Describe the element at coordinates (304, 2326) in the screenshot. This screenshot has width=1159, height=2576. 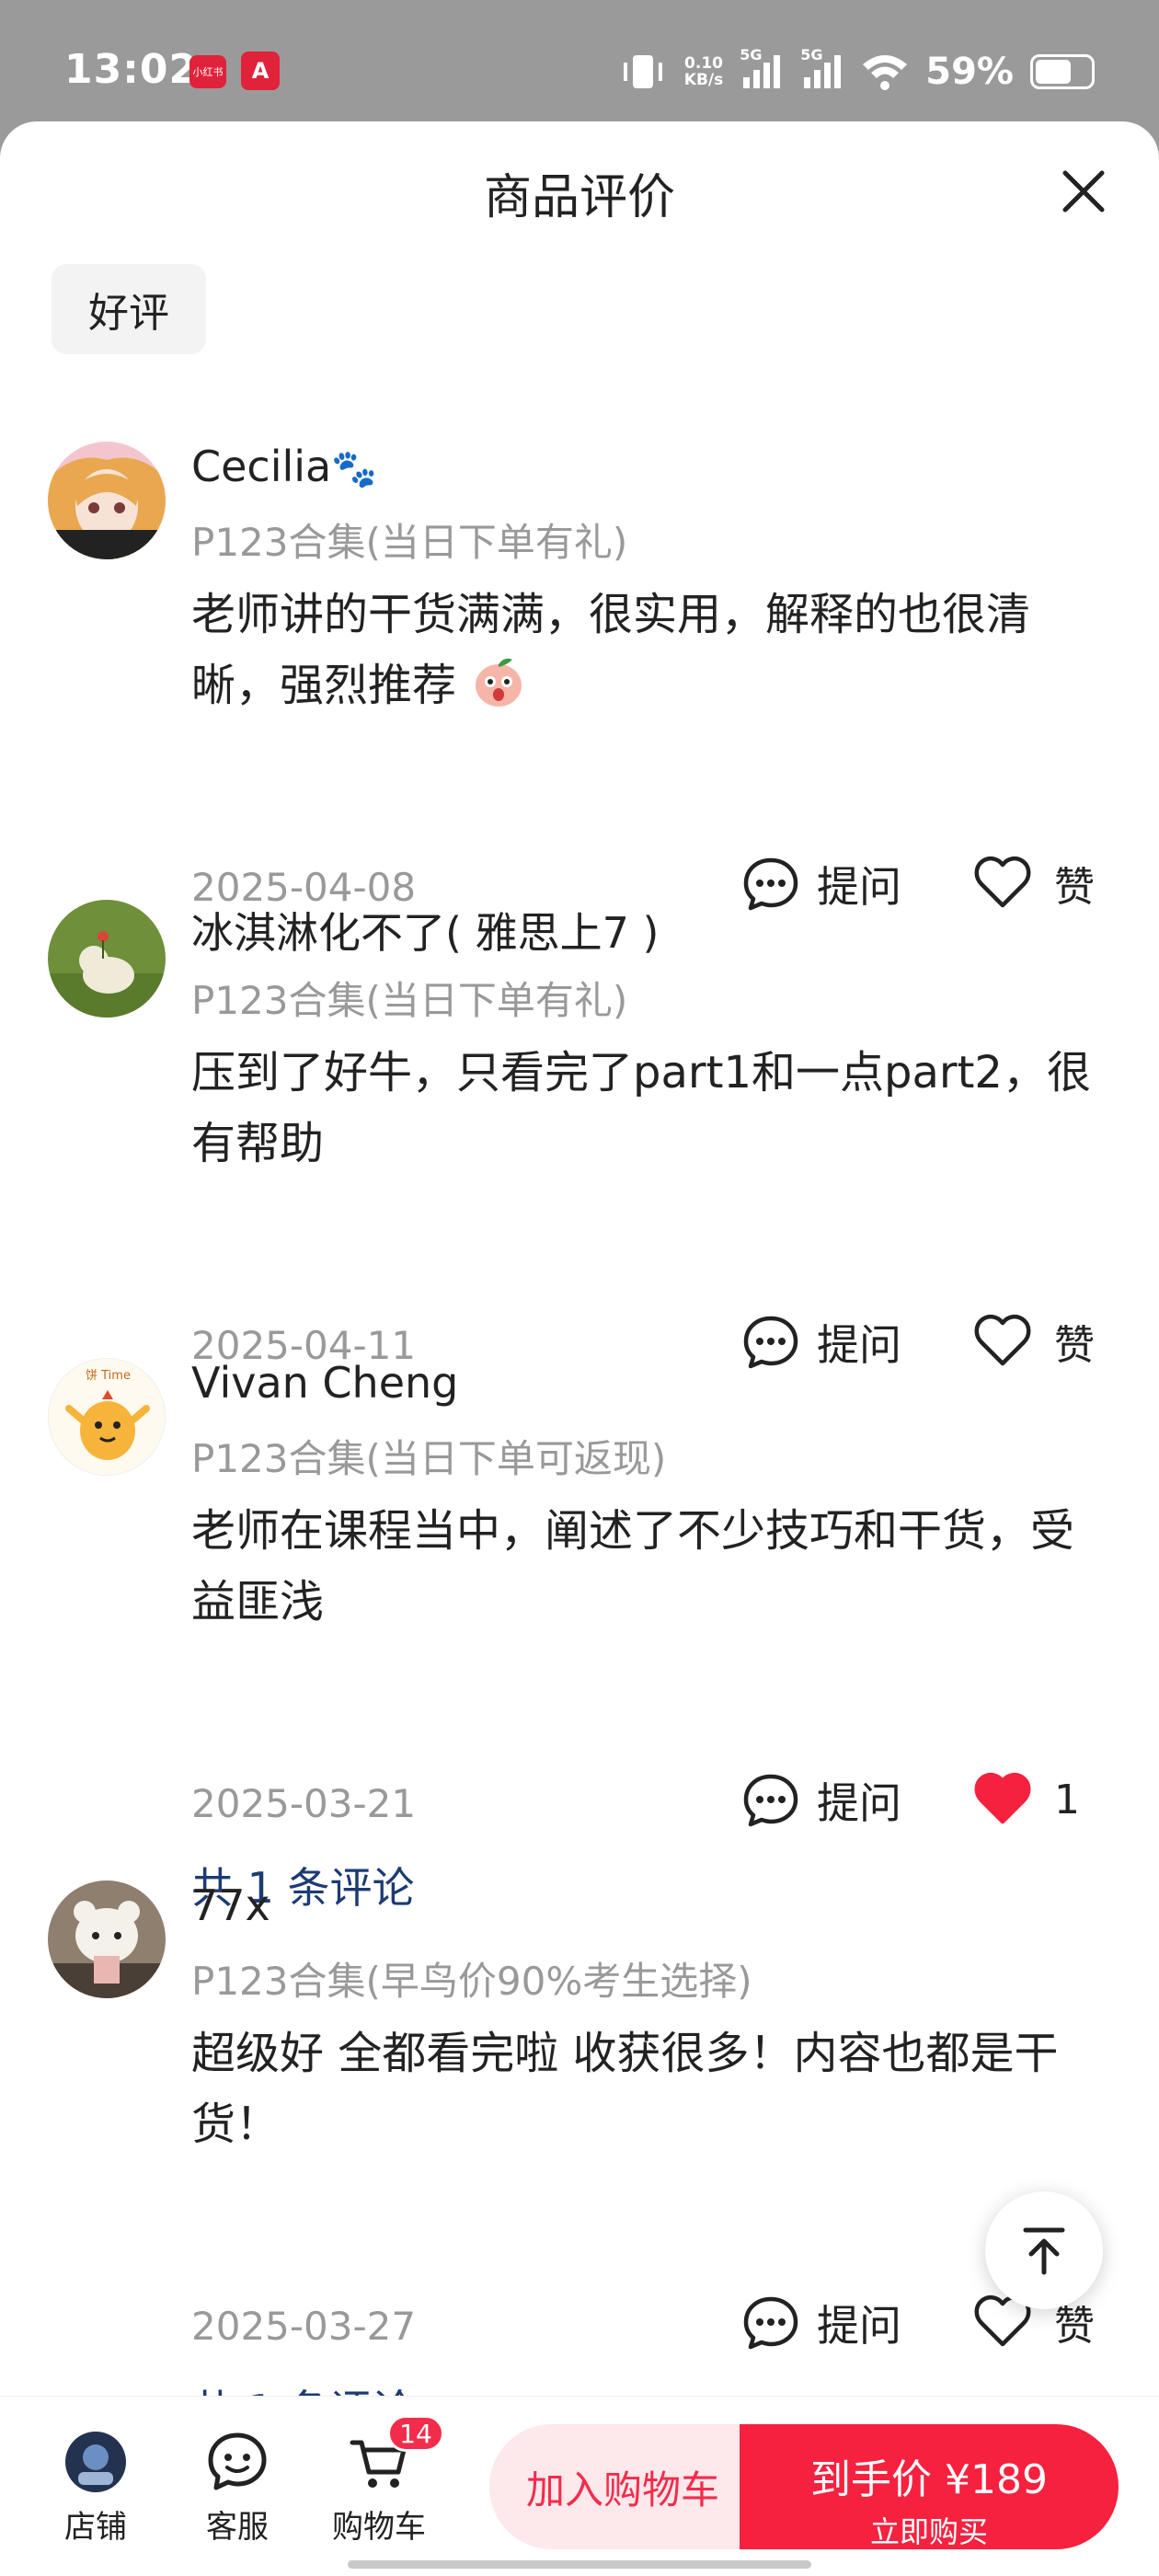
I see `review-date: 2025-03-27` at that location.